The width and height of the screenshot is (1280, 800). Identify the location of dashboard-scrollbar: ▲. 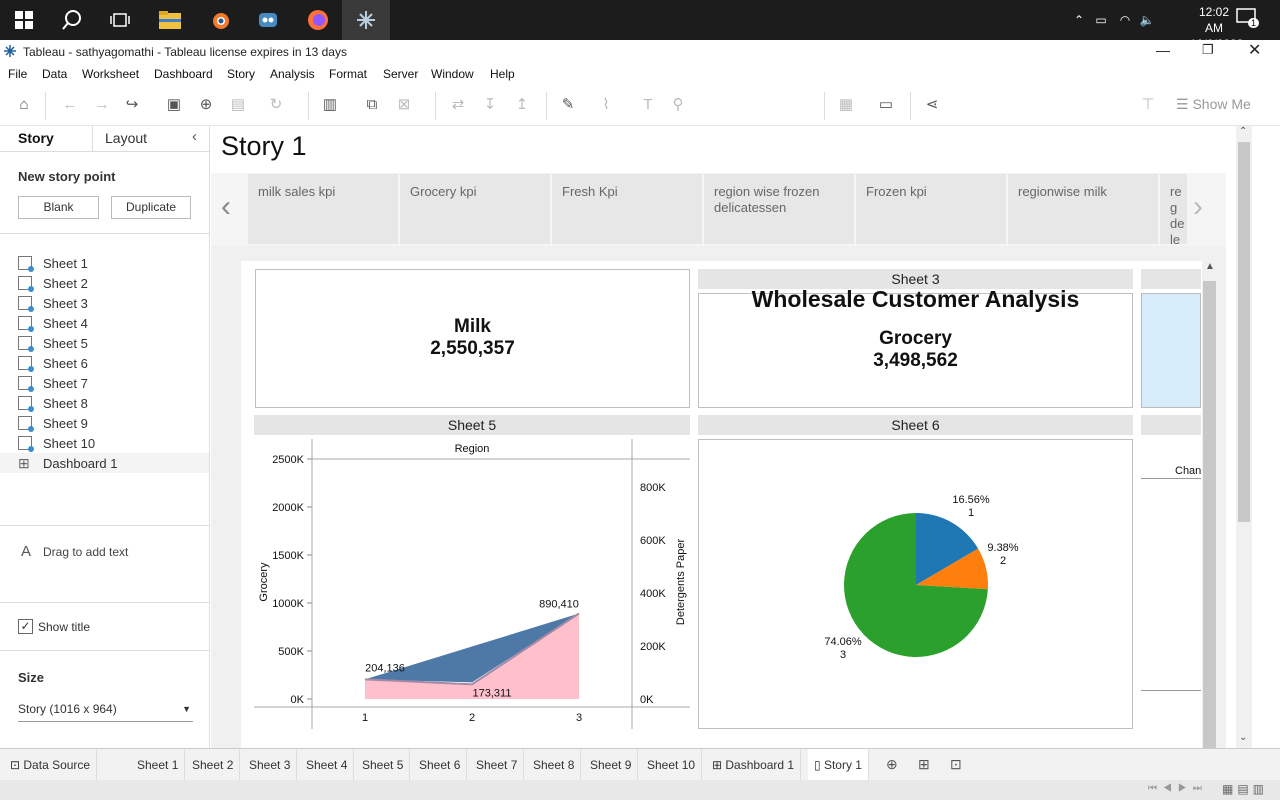
(1209, 504).